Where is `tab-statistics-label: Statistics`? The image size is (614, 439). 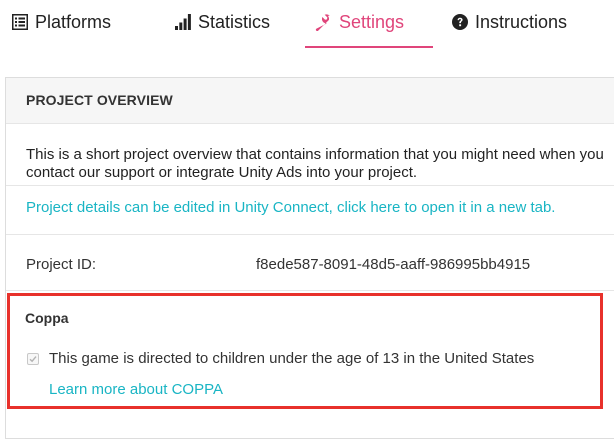 tab-statistics-label: Statistics is located at coordinates (234, 21).